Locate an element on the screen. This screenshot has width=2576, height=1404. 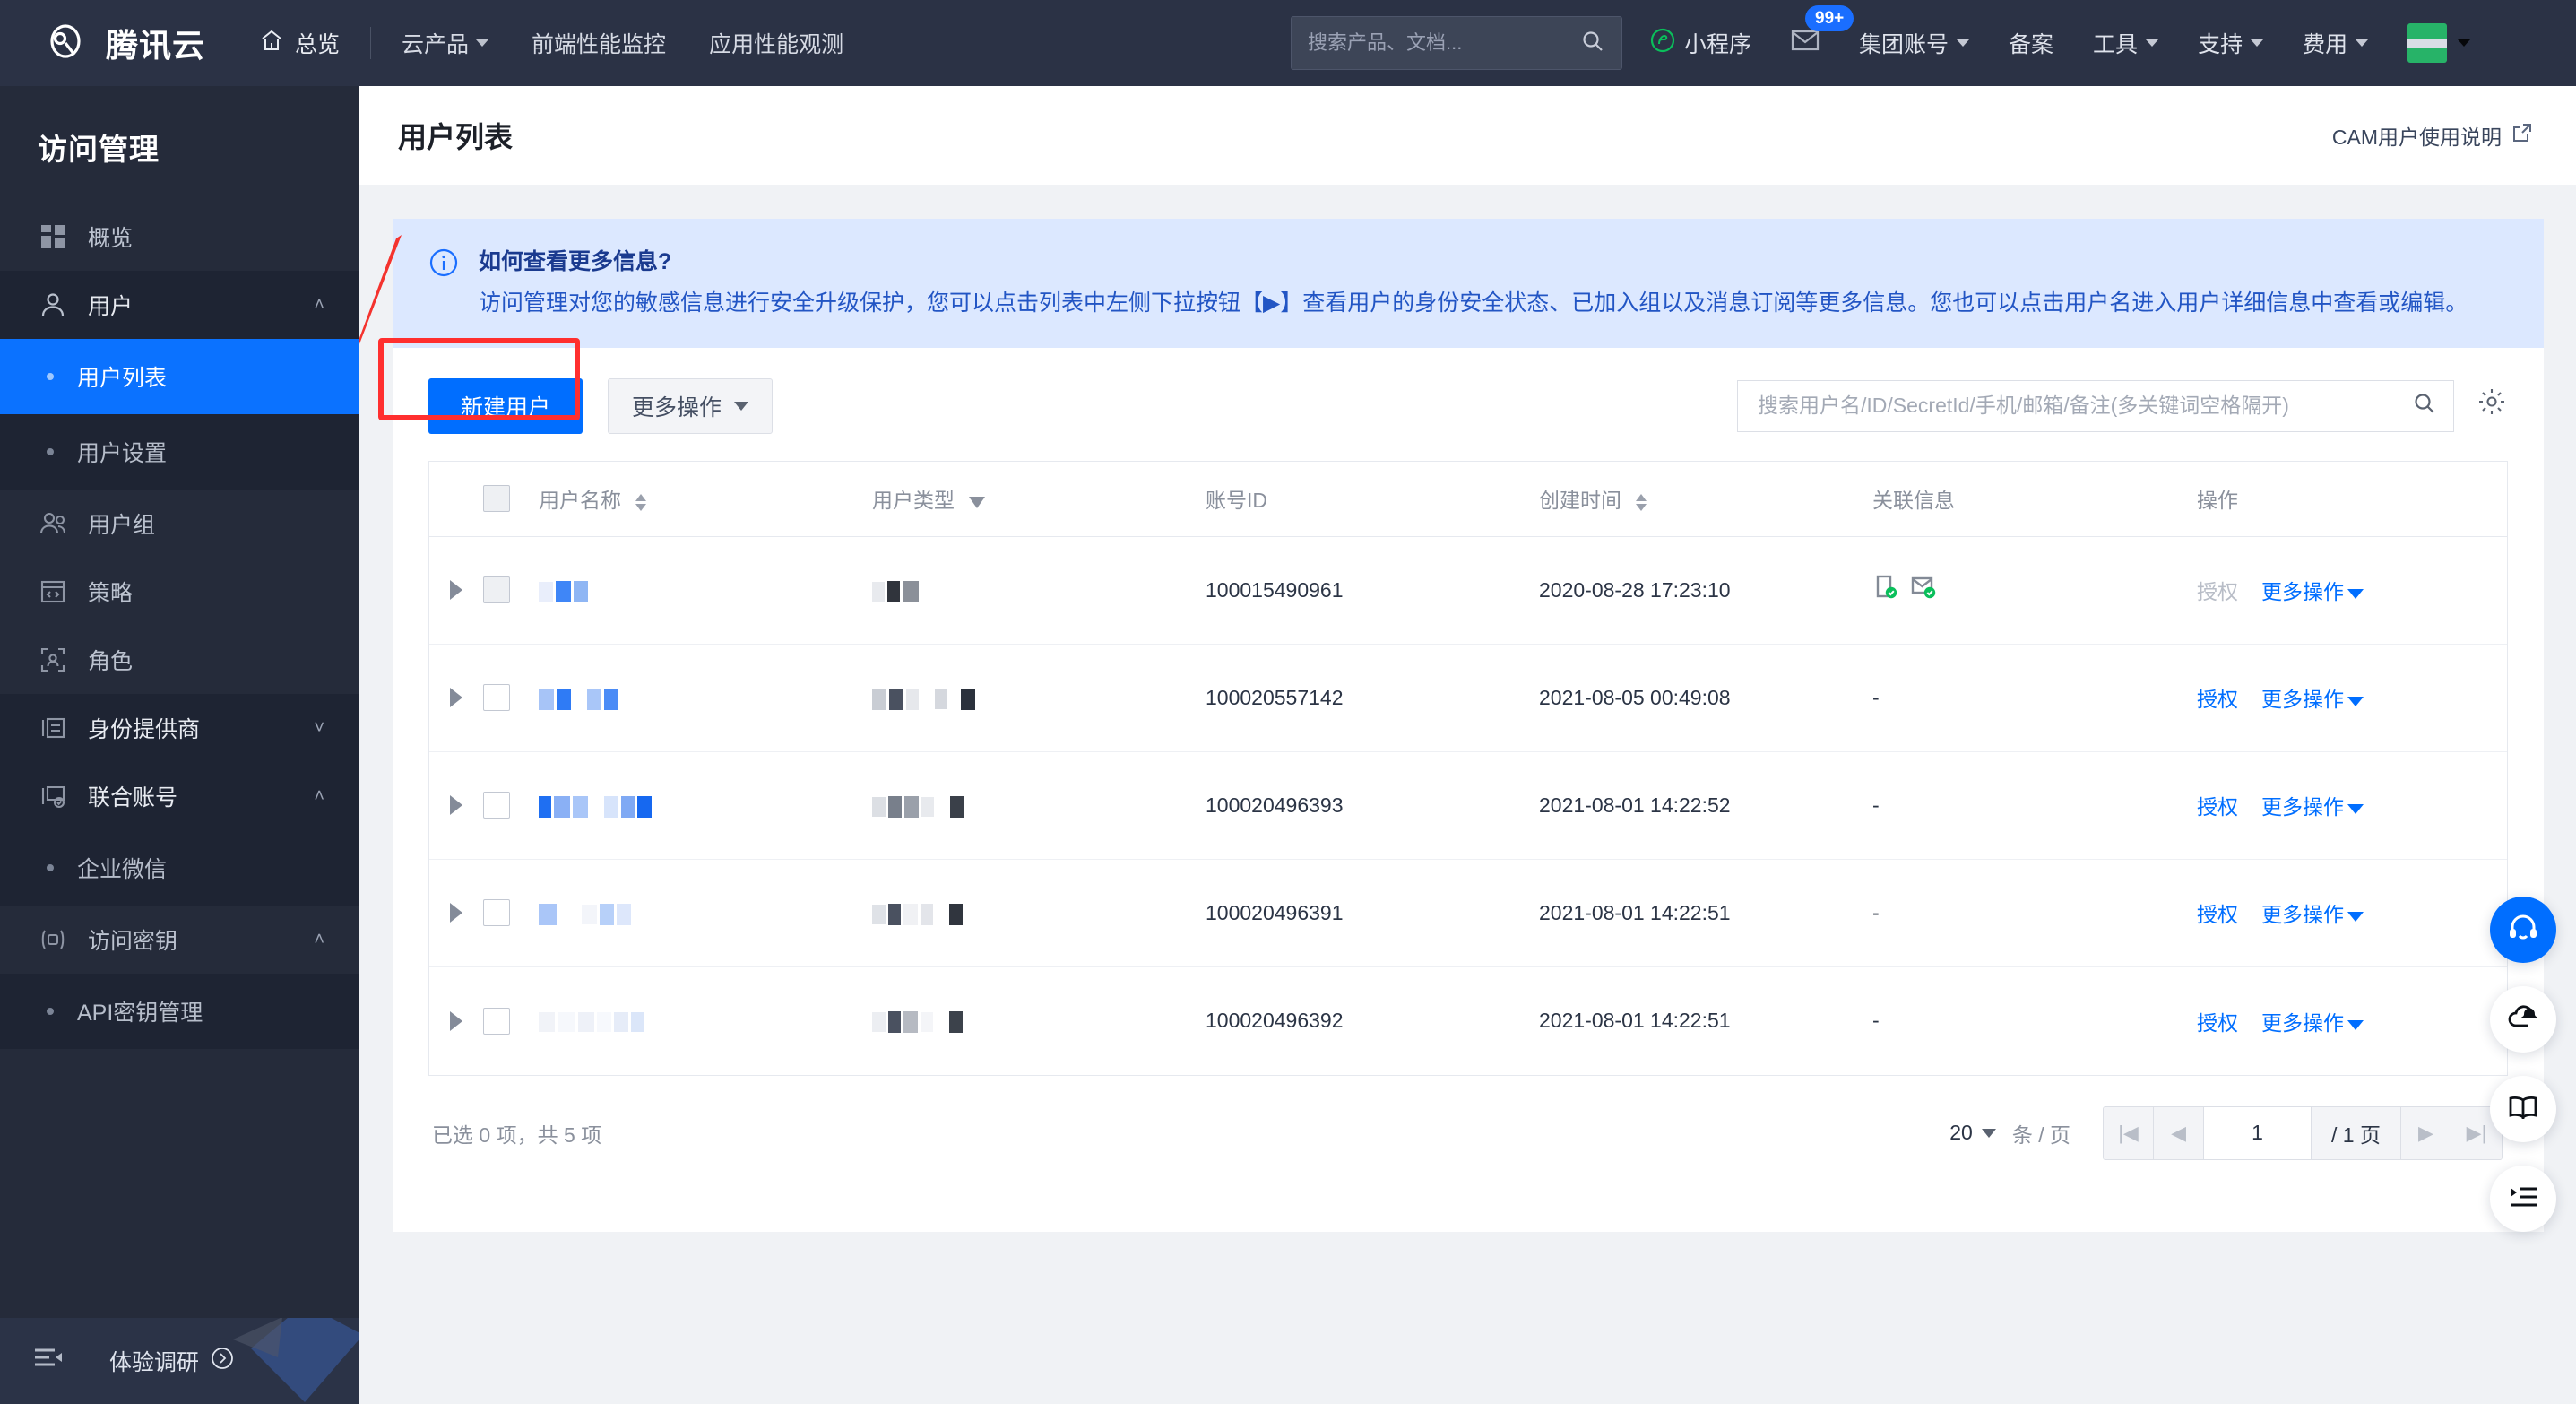
cloud-alert-button is located at coordinates (2523, 1020).